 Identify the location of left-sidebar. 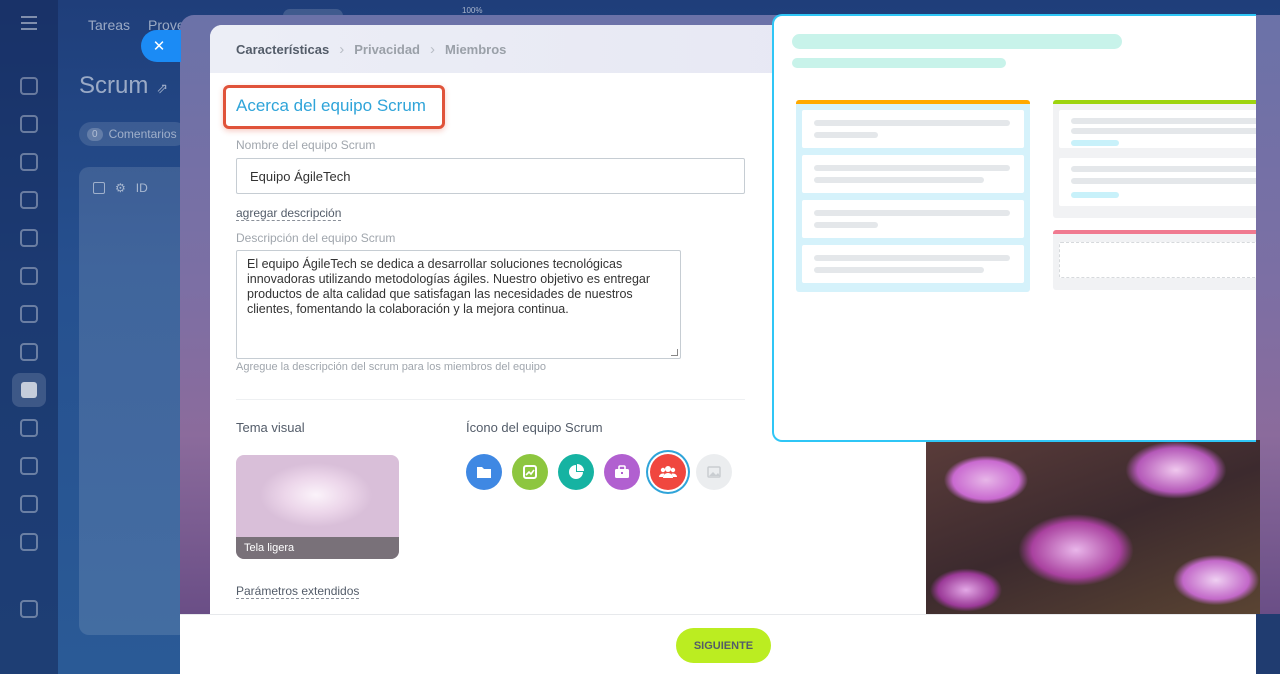
(29, 337).